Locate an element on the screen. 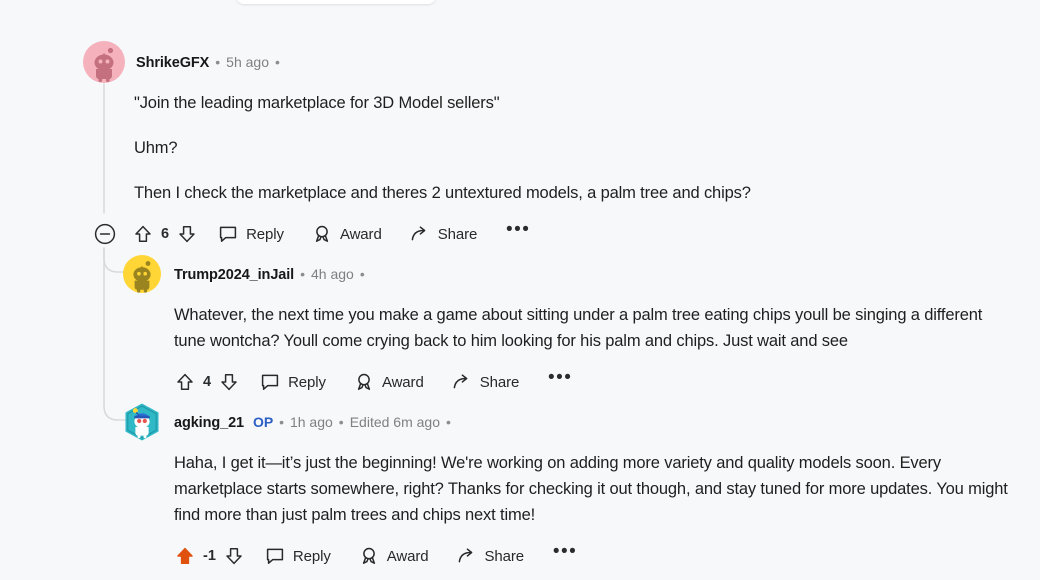  comment-author-link: Trump2024_inJail is located at coordinates (234, 275).